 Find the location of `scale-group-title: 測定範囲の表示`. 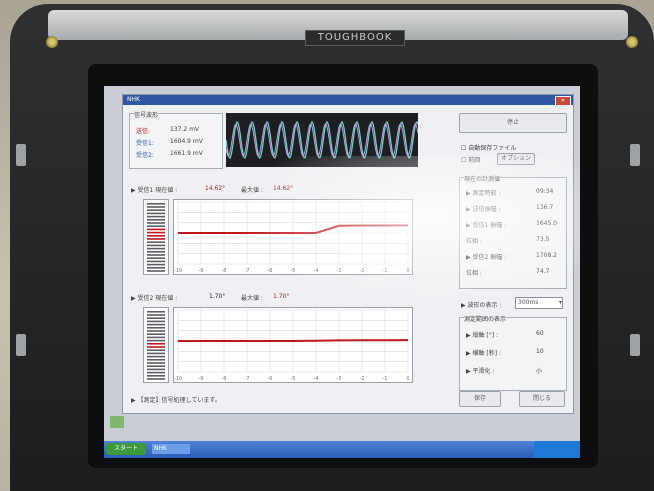

scale-group-title: 測定範囲の表示 is located at coordinates (485, 318).